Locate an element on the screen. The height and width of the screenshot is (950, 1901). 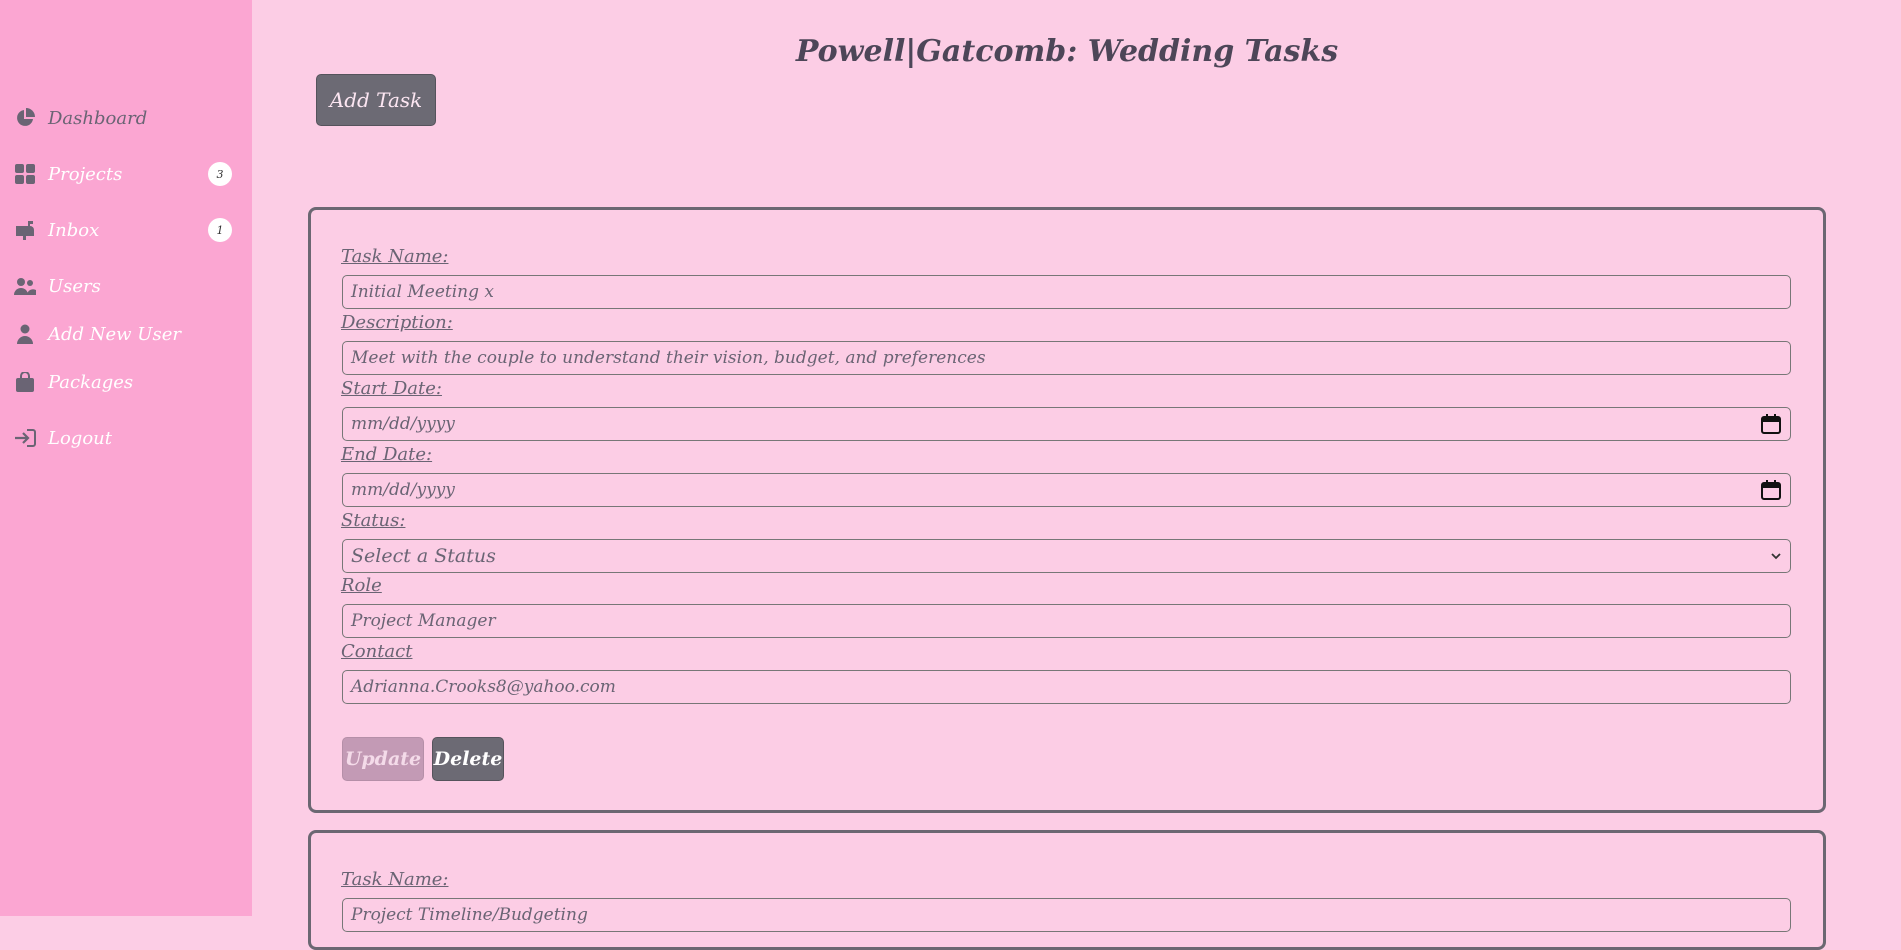
status-selected-value: Select a Status is located at coordinates (423, 556).